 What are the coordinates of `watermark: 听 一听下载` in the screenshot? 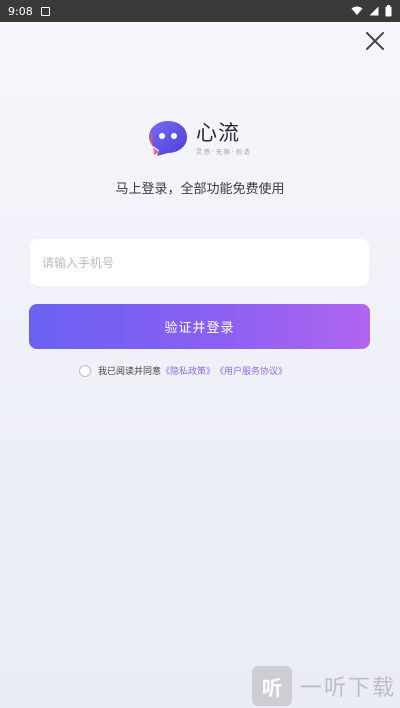 It's located at (323, 686).